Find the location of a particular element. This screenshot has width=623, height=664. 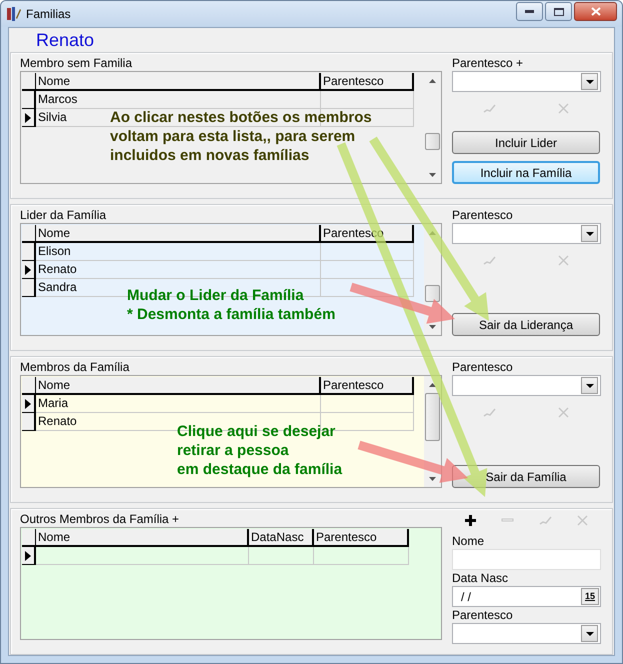

field-label: Data Nasc is located at coordinates (481, 578).